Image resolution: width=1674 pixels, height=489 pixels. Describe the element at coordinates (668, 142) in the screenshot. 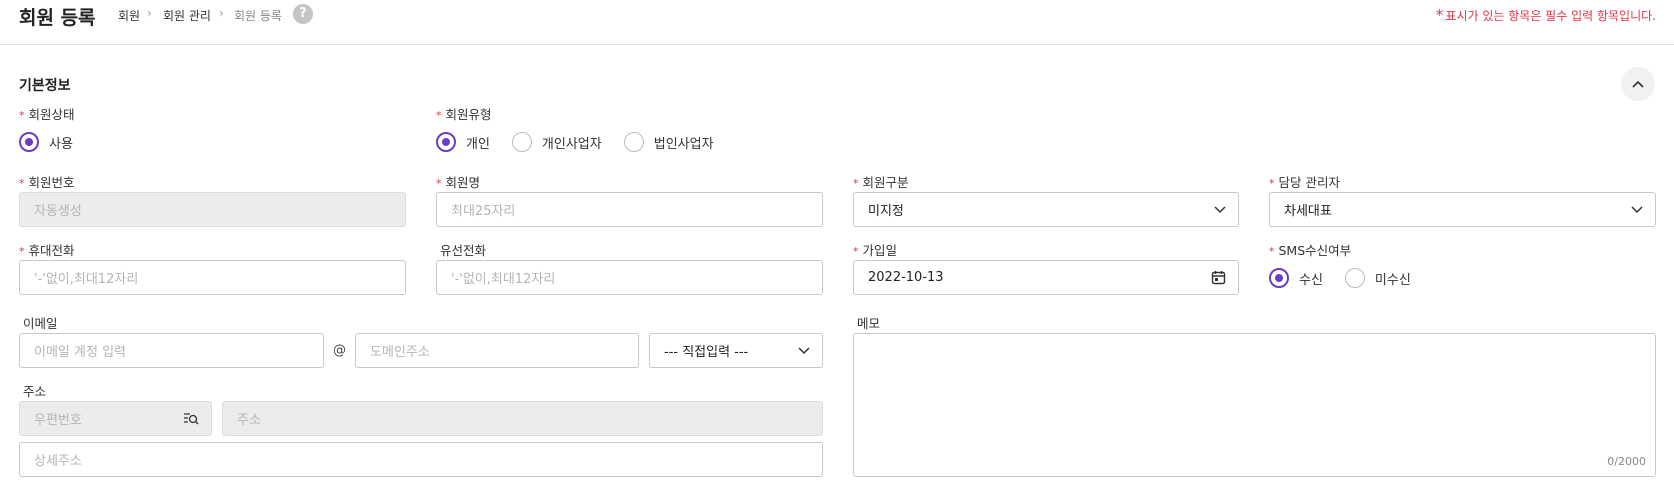

I see `radio-type-corporation: 법인사업자` at that location.